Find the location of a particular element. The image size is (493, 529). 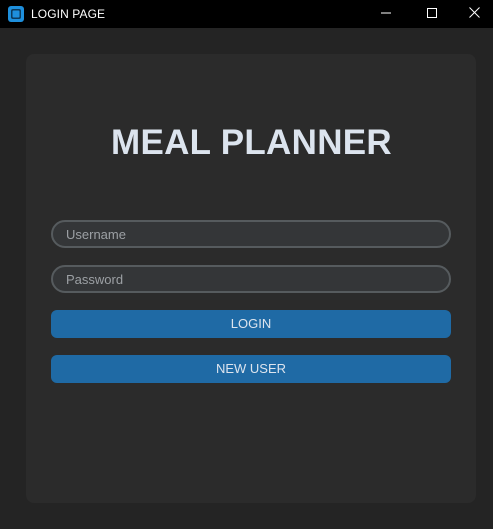

username-input is located at coordinates (251, 234).